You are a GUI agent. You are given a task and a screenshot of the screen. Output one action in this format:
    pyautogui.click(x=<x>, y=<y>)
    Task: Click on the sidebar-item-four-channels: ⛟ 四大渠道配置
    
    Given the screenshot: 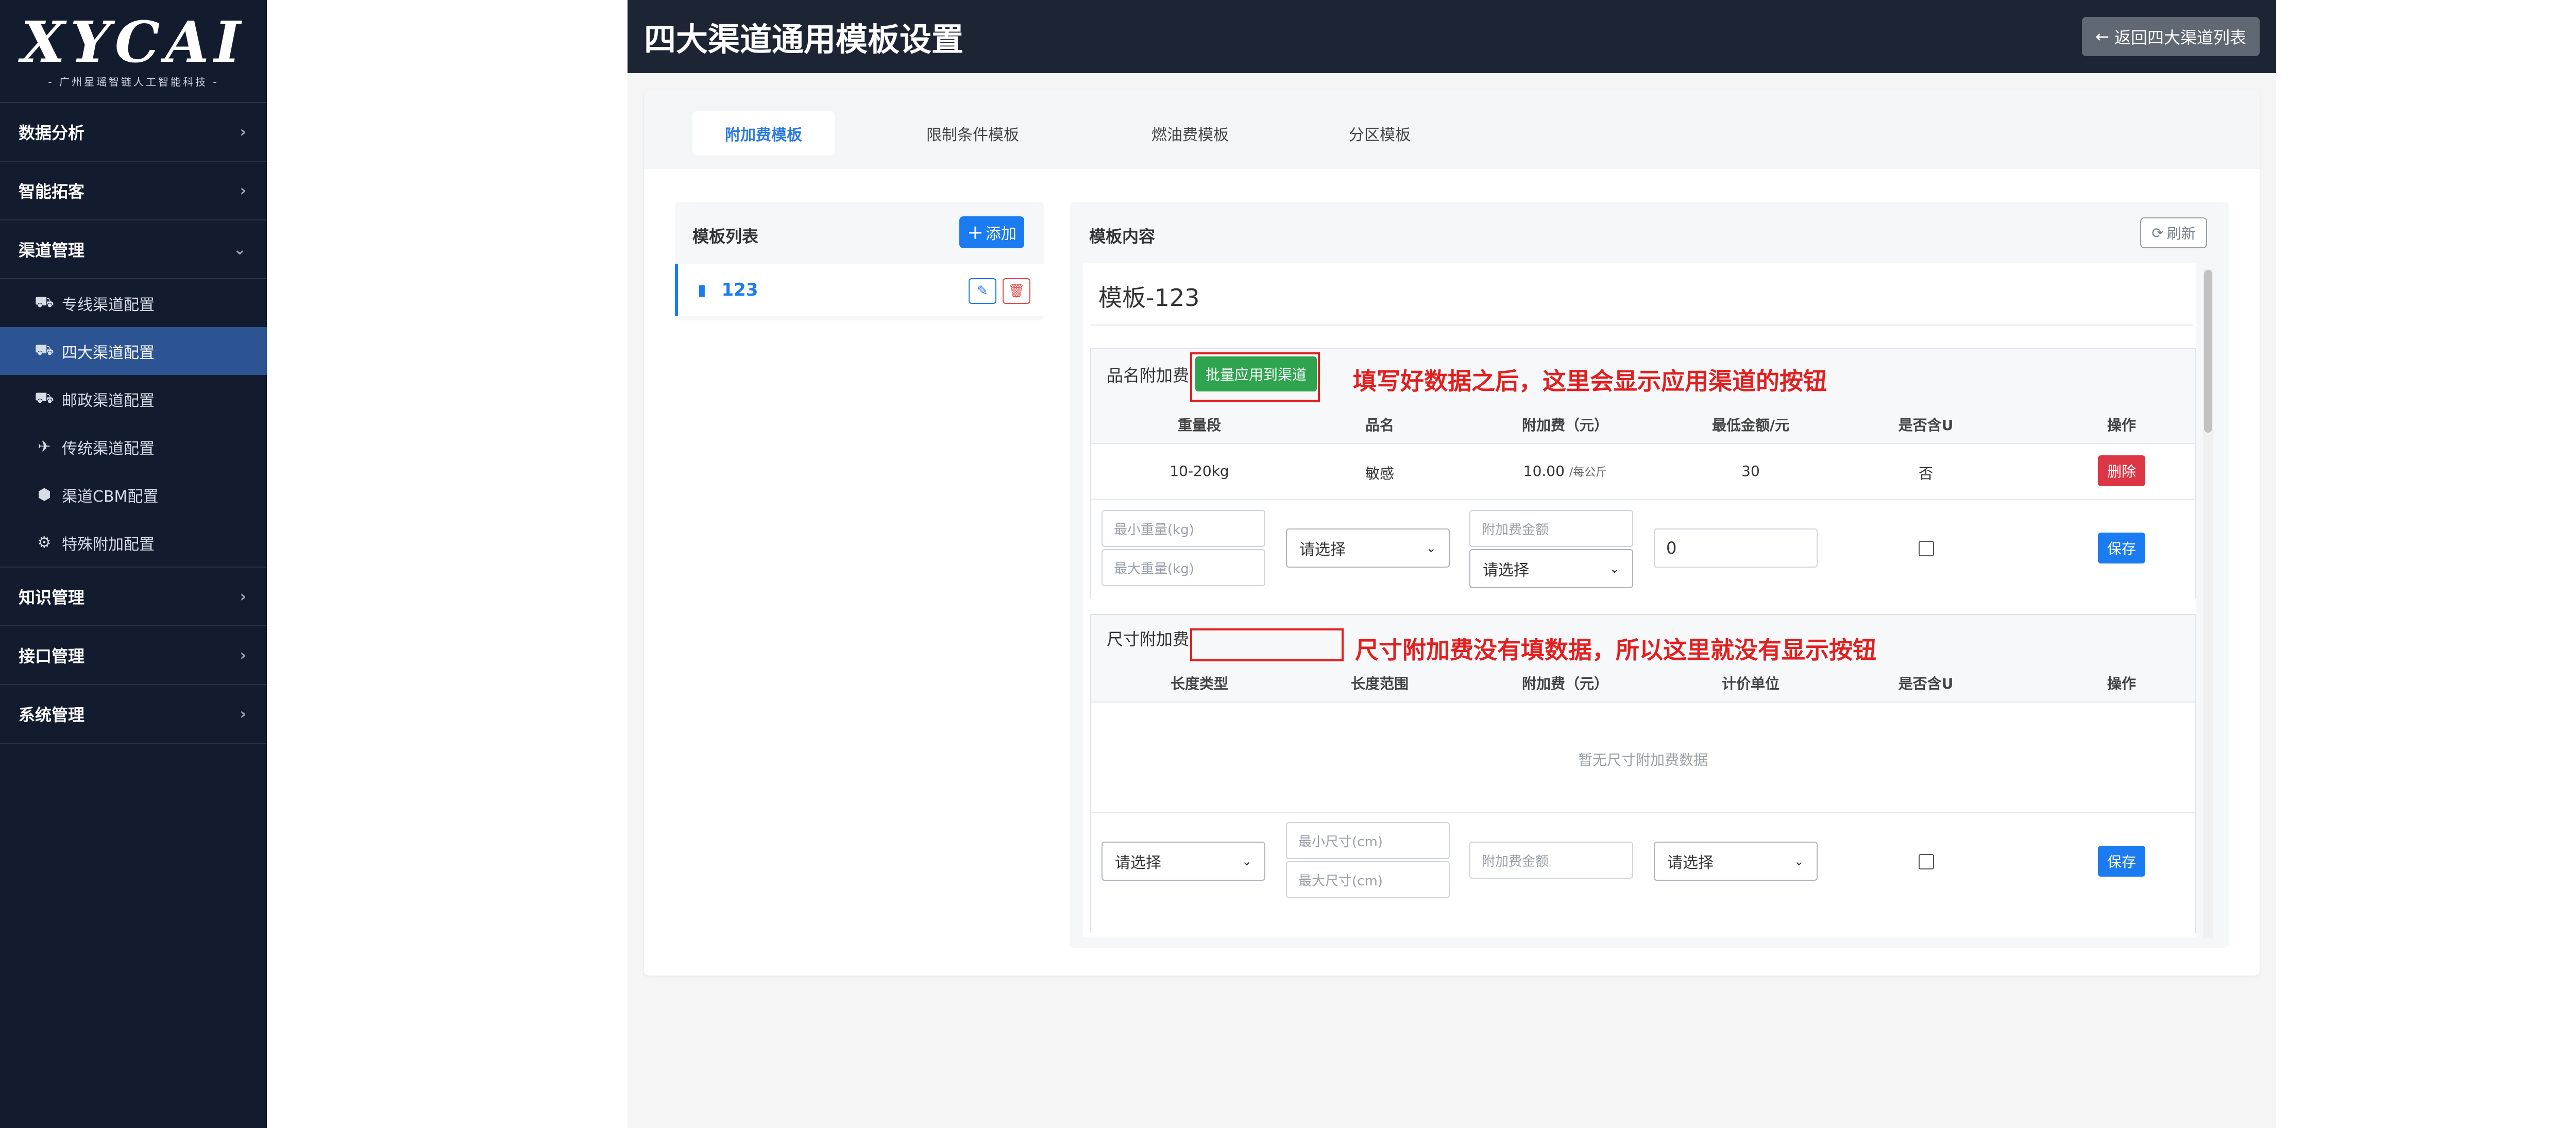 What is the action you would take?
    pyautogui.click(x=133, y=351)
    